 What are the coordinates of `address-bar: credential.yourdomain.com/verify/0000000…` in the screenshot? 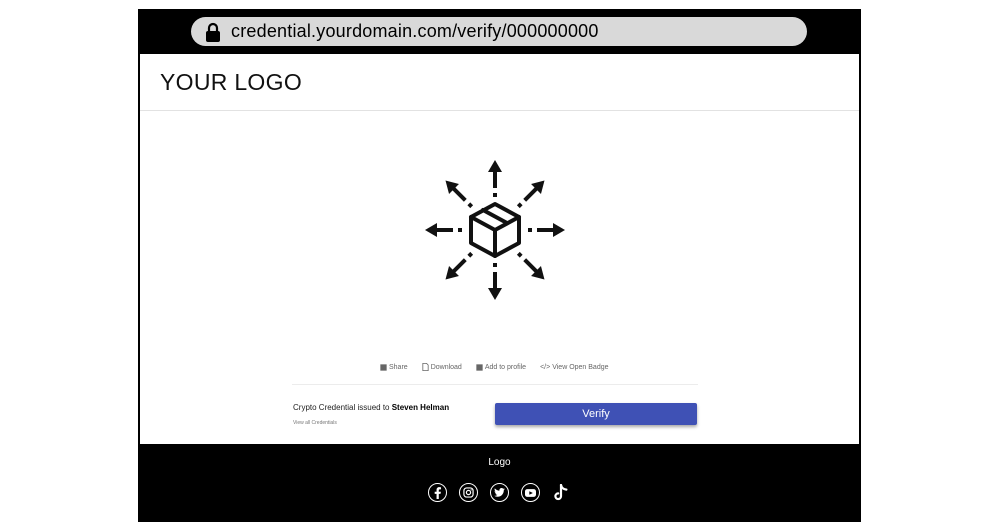 It's located at (499, 31).